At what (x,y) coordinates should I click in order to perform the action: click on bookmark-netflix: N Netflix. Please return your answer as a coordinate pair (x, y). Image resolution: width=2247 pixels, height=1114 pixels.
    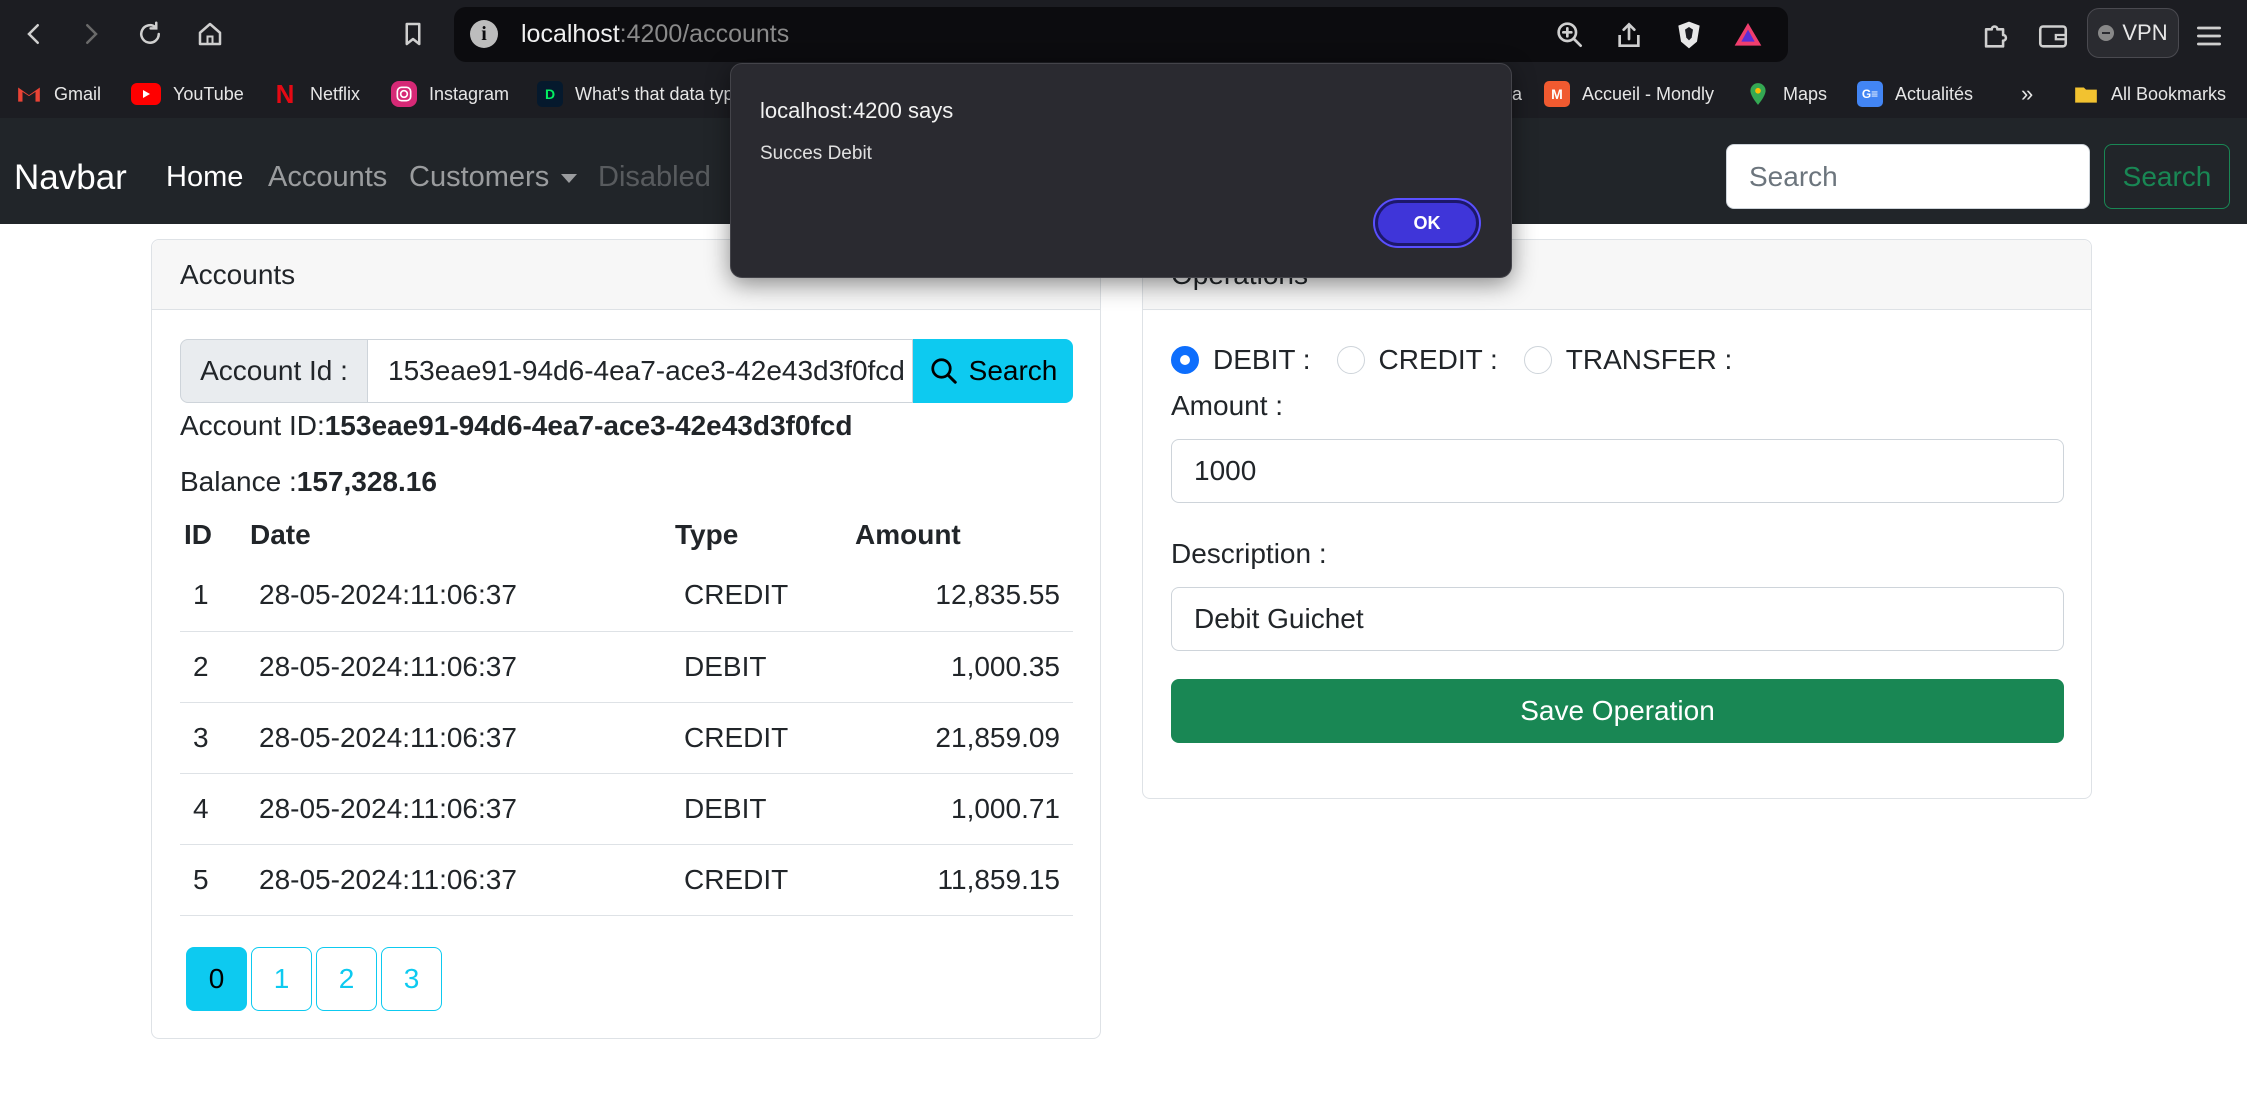
    Looking at the image, I should click on (316, 93).